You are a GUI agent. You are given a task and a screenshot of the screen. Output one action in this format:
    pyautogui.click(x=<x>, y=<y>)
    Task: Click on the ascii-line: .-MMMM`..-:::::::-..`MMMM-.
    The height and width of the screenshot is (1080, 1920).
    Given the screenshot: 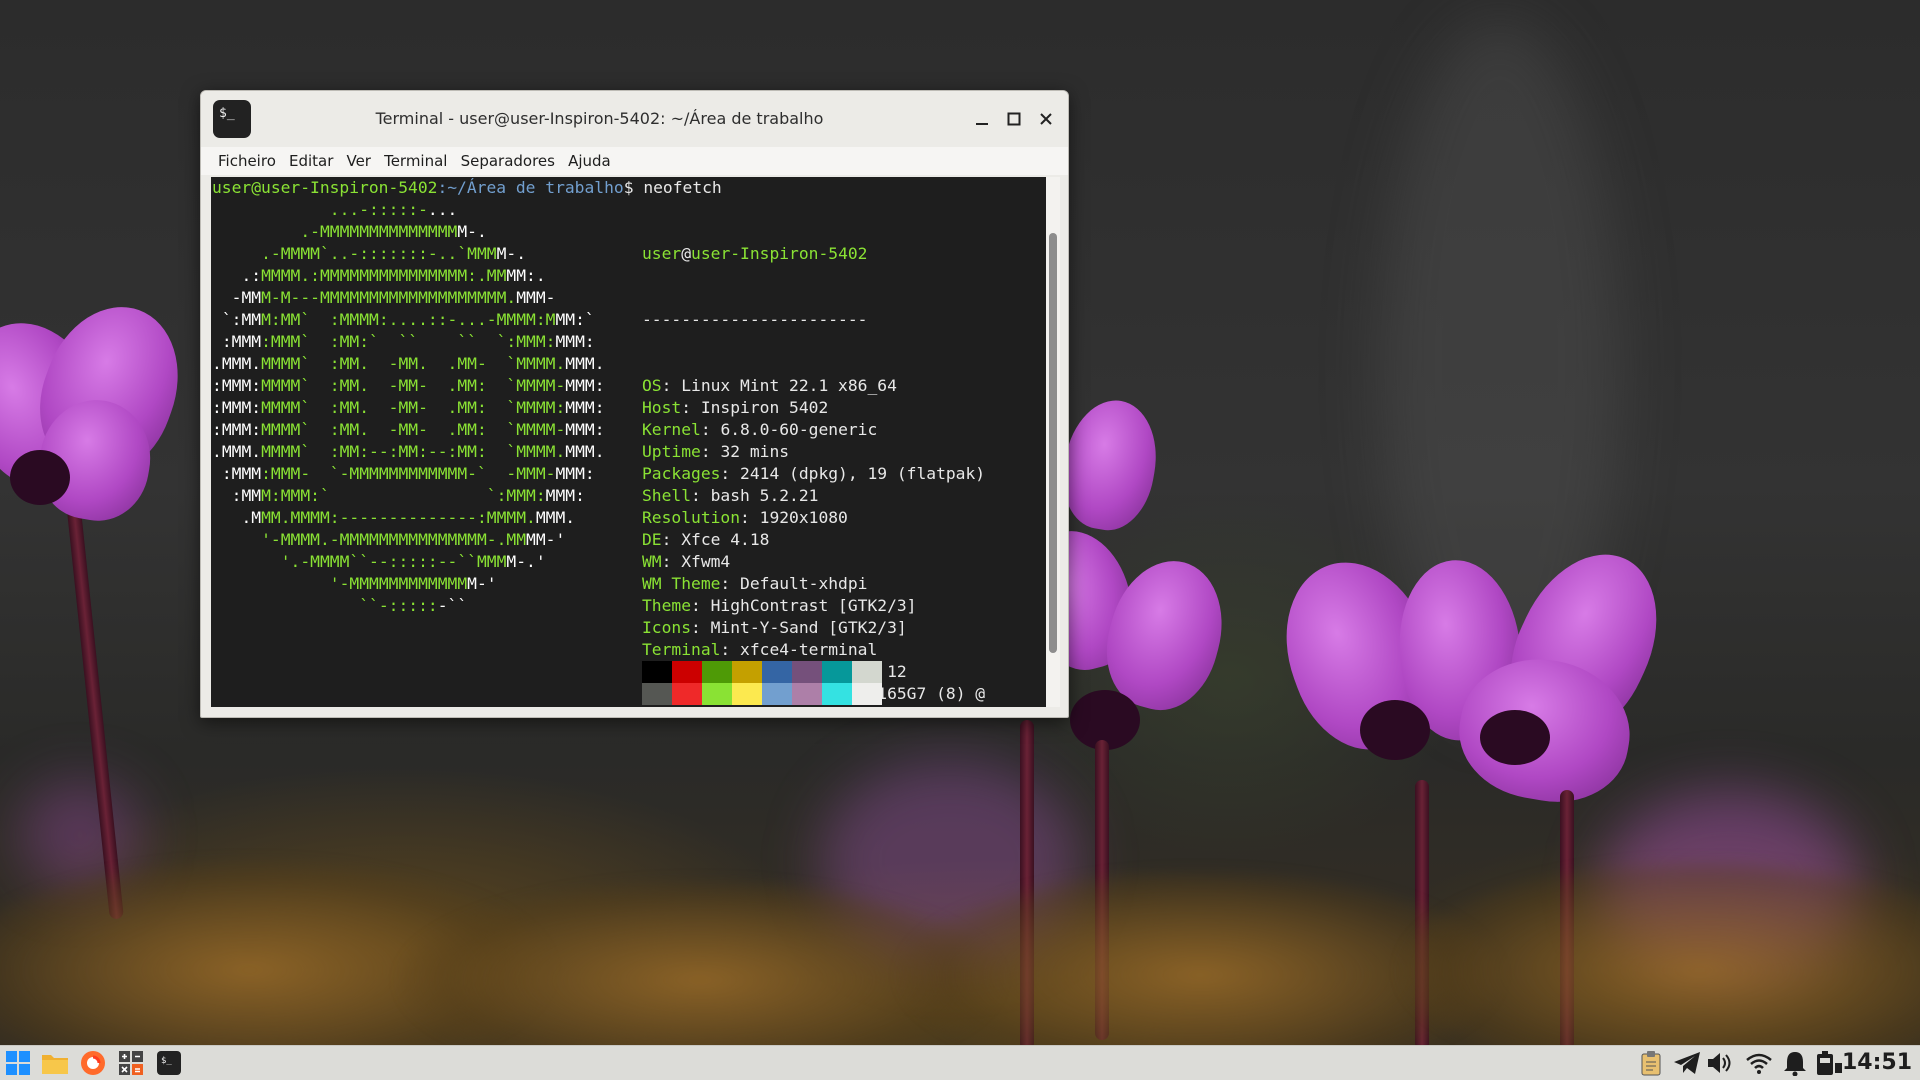 What is the action you would take?
    pyautogui.click(x=393, y=253)
    